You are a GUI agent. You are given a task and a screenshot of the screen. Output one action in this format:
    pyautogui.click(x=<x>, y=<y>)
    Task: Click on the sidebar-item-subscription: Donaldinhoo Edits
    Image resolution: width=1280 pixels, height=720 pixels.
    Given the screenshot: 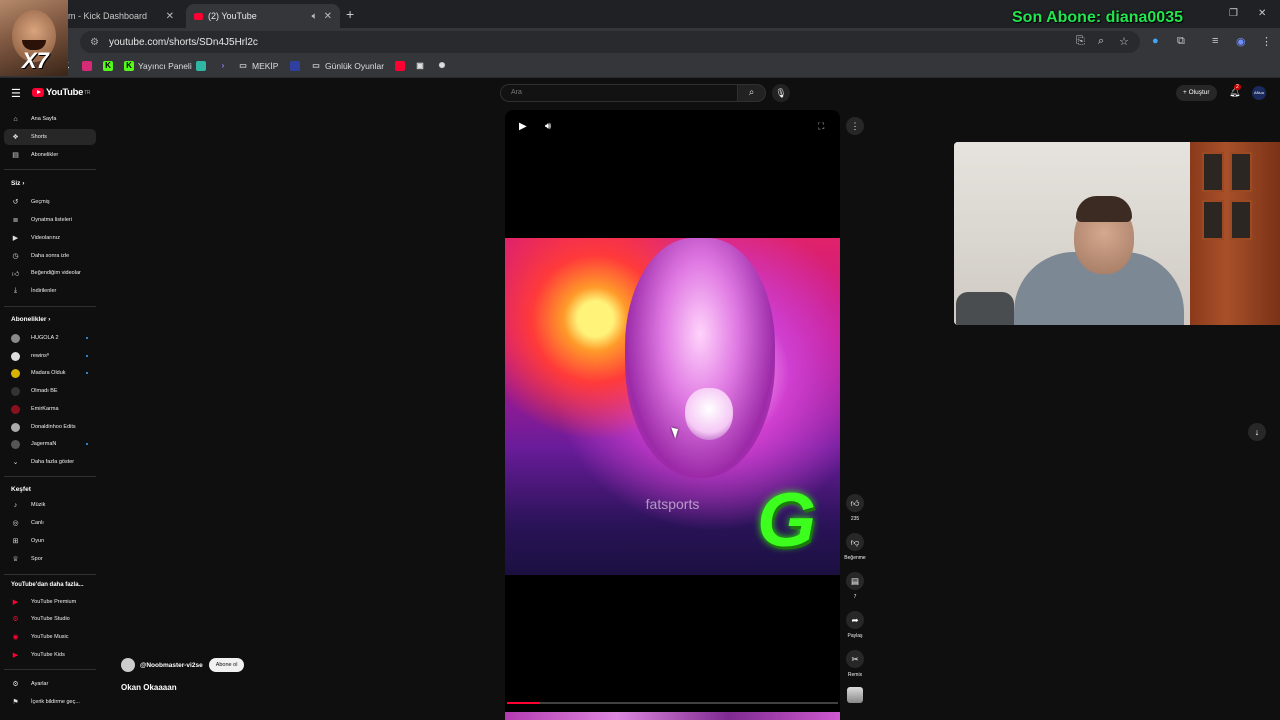 What is the action you would take?
    pyautogui.click(x=50, y=427)
    